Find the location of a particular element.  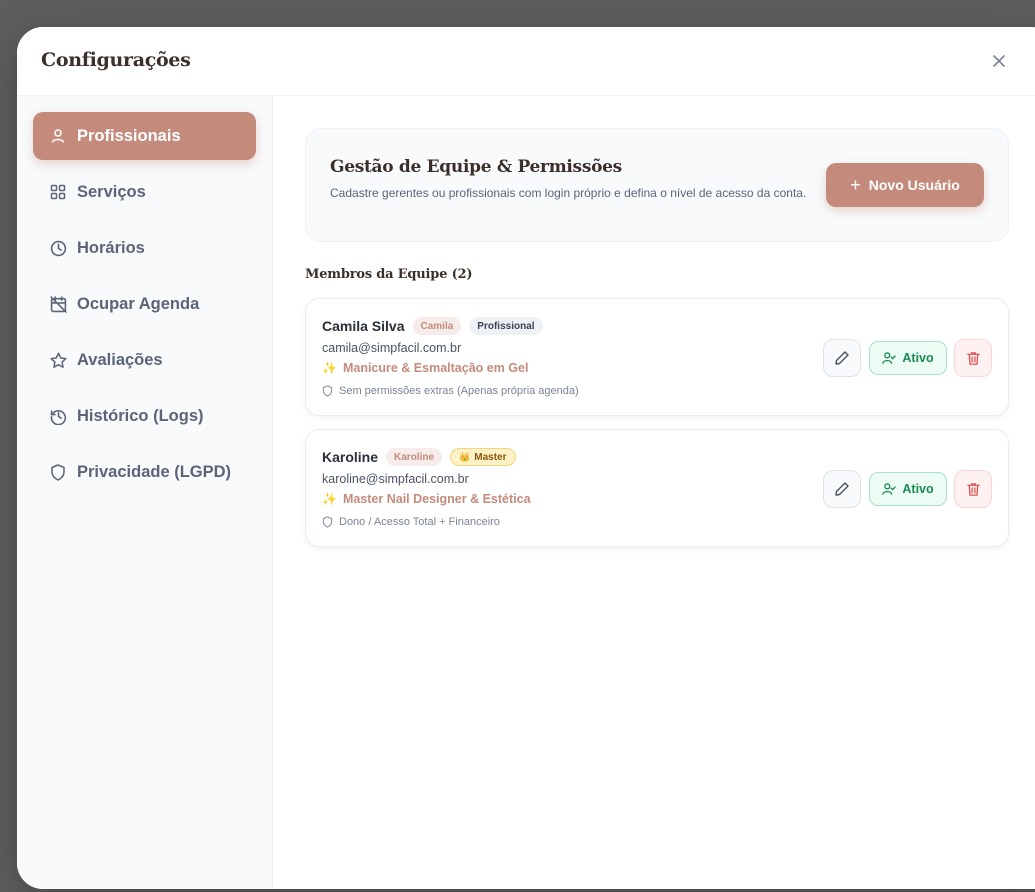

sidebar-item-horarios: Horários is located at coordinates (144, 248).